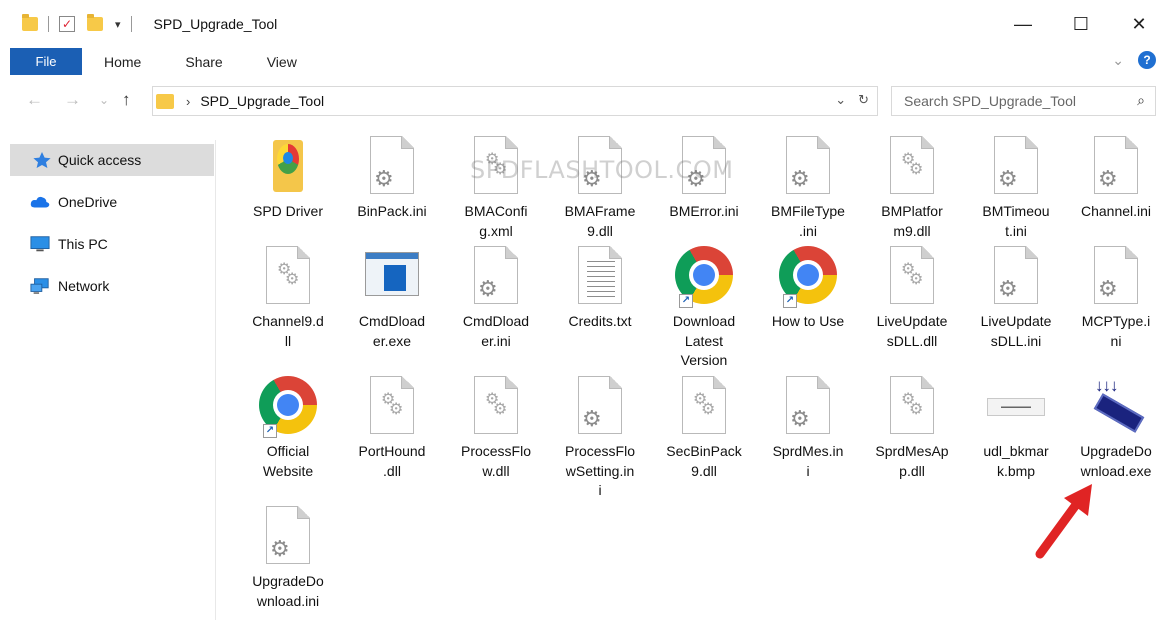  Describe the element at coordinates (863, 100) in the screenshot. I see `refresh-icon: ↻` at that location.